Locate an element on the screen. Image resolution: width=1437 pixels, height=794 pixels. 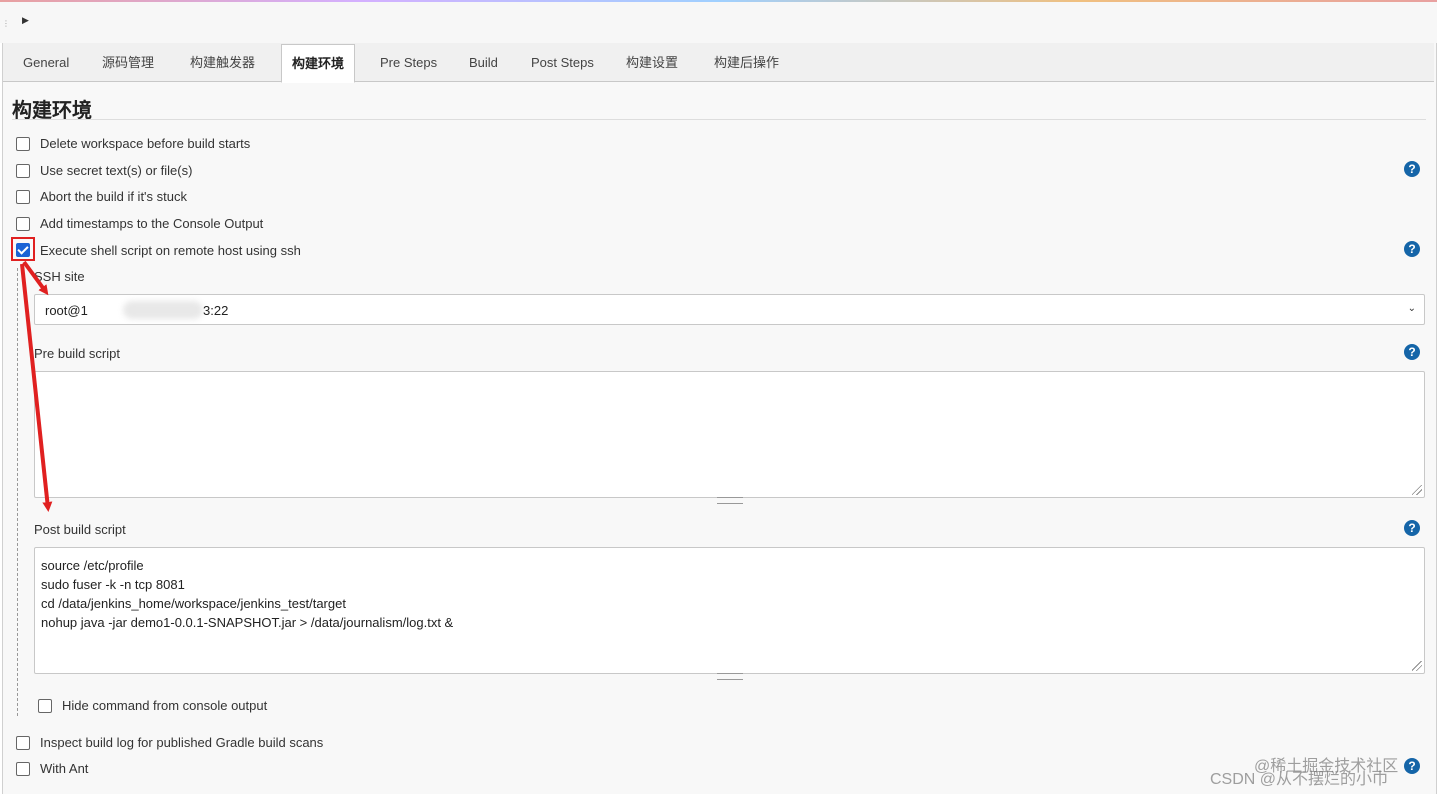
watermark-line2: CSDN @从不摆烂的小巾 is located at coordinates (1299, 779).